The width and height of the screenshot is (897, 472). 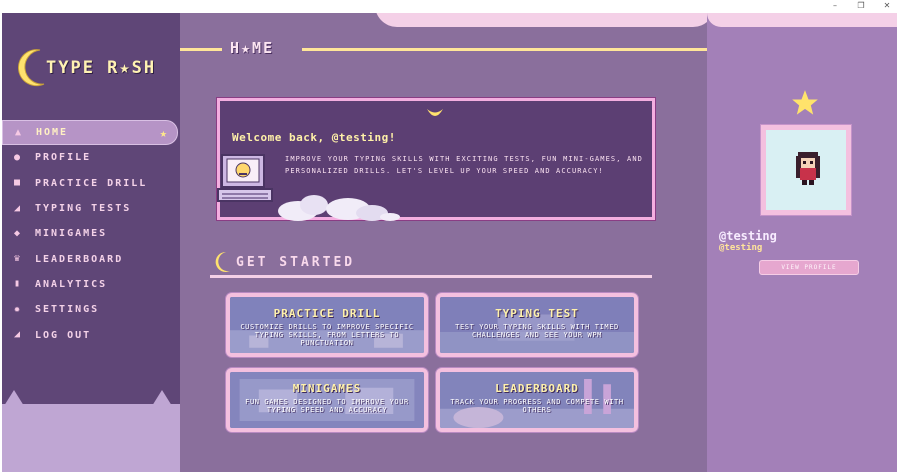 What do you see at coordinates (296, 262) in the screenshot?
I see `section-title: GET STARTED` at bounding box center [296, 262].